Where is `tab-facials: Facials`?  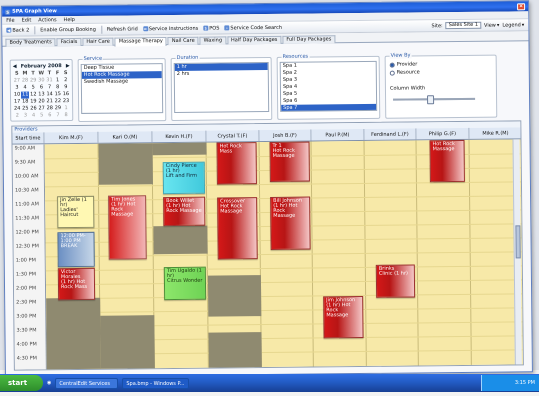
tab-facials: Facials is located at coordinates (69, 42).